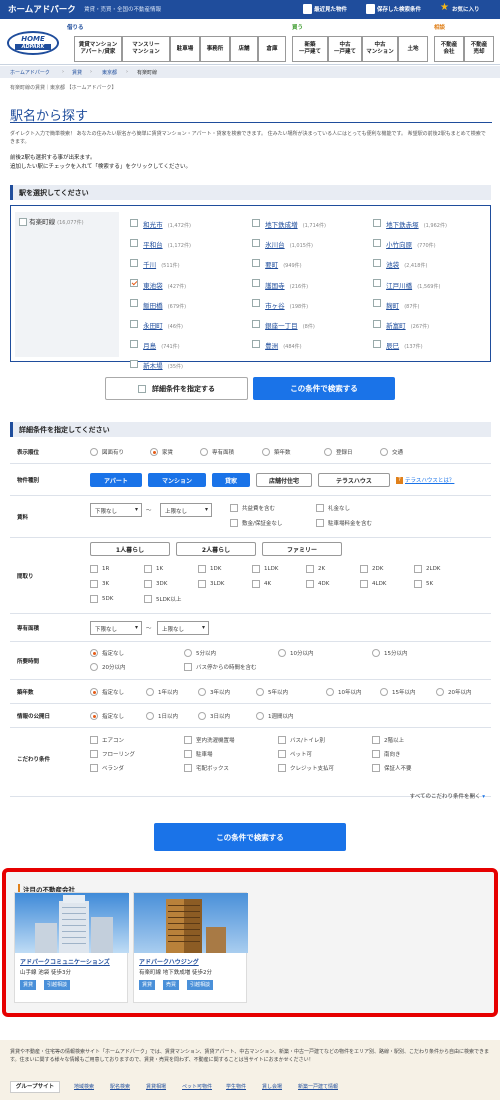 The image size is (500, 1100). Describe the element at coordinates (275, 245) in the screenshot. I see `station-name: 氷川台` at that location.